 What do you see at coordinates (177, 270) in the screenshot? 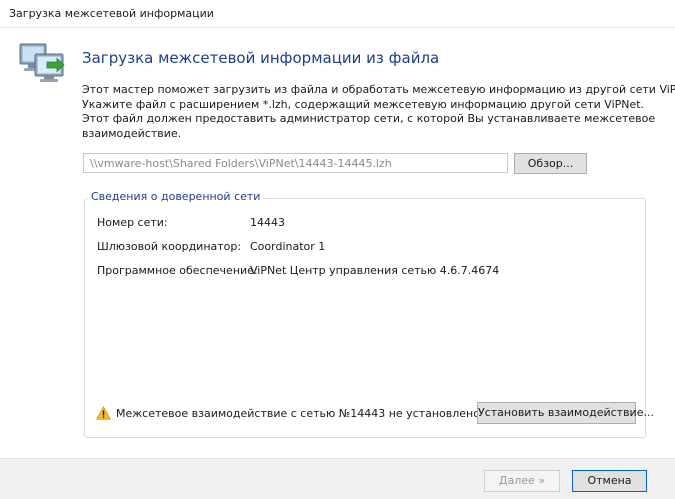
I see `row-label: Программное обеспечение:` at bounding box center [177, 270].